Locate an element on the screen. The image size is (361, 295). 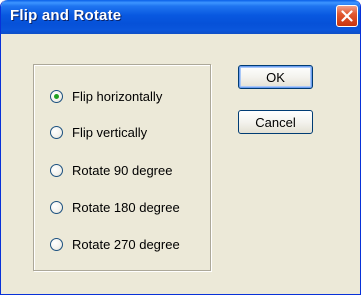
option-label: Rotate 270 degree is located at coordinates (126, 244).